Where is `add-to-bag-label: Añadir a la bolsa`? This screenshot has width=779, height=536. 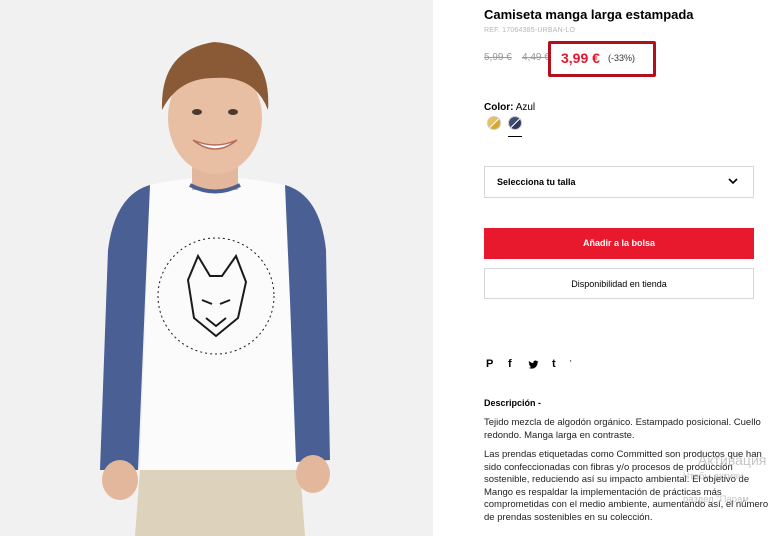 add-to-bag-label: Añadir a la bolsa is located at coordinates (619, 243).